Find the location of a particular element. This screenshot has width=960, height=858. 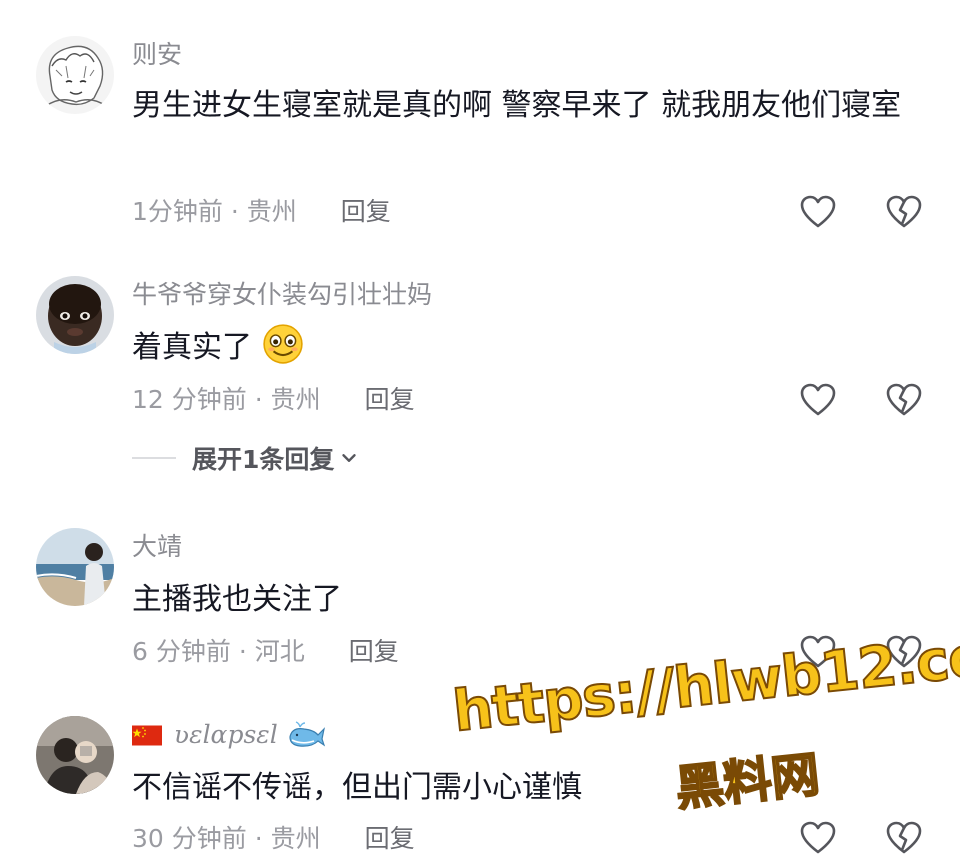

china-flag-icon is located at coordinates (147, 735).